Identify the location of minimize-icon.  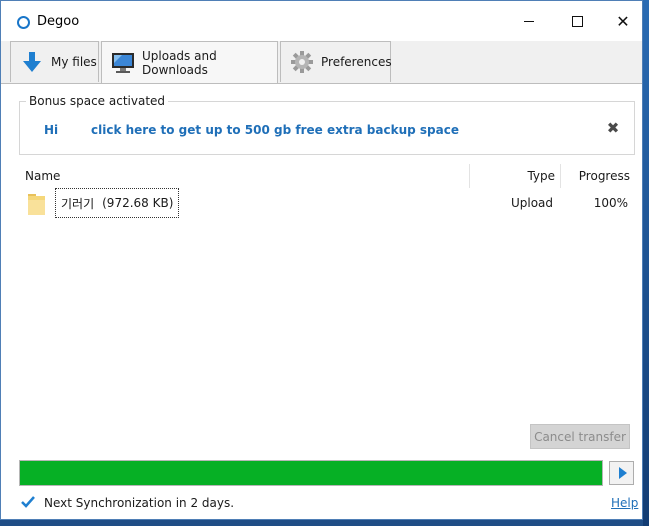
(529, 21).